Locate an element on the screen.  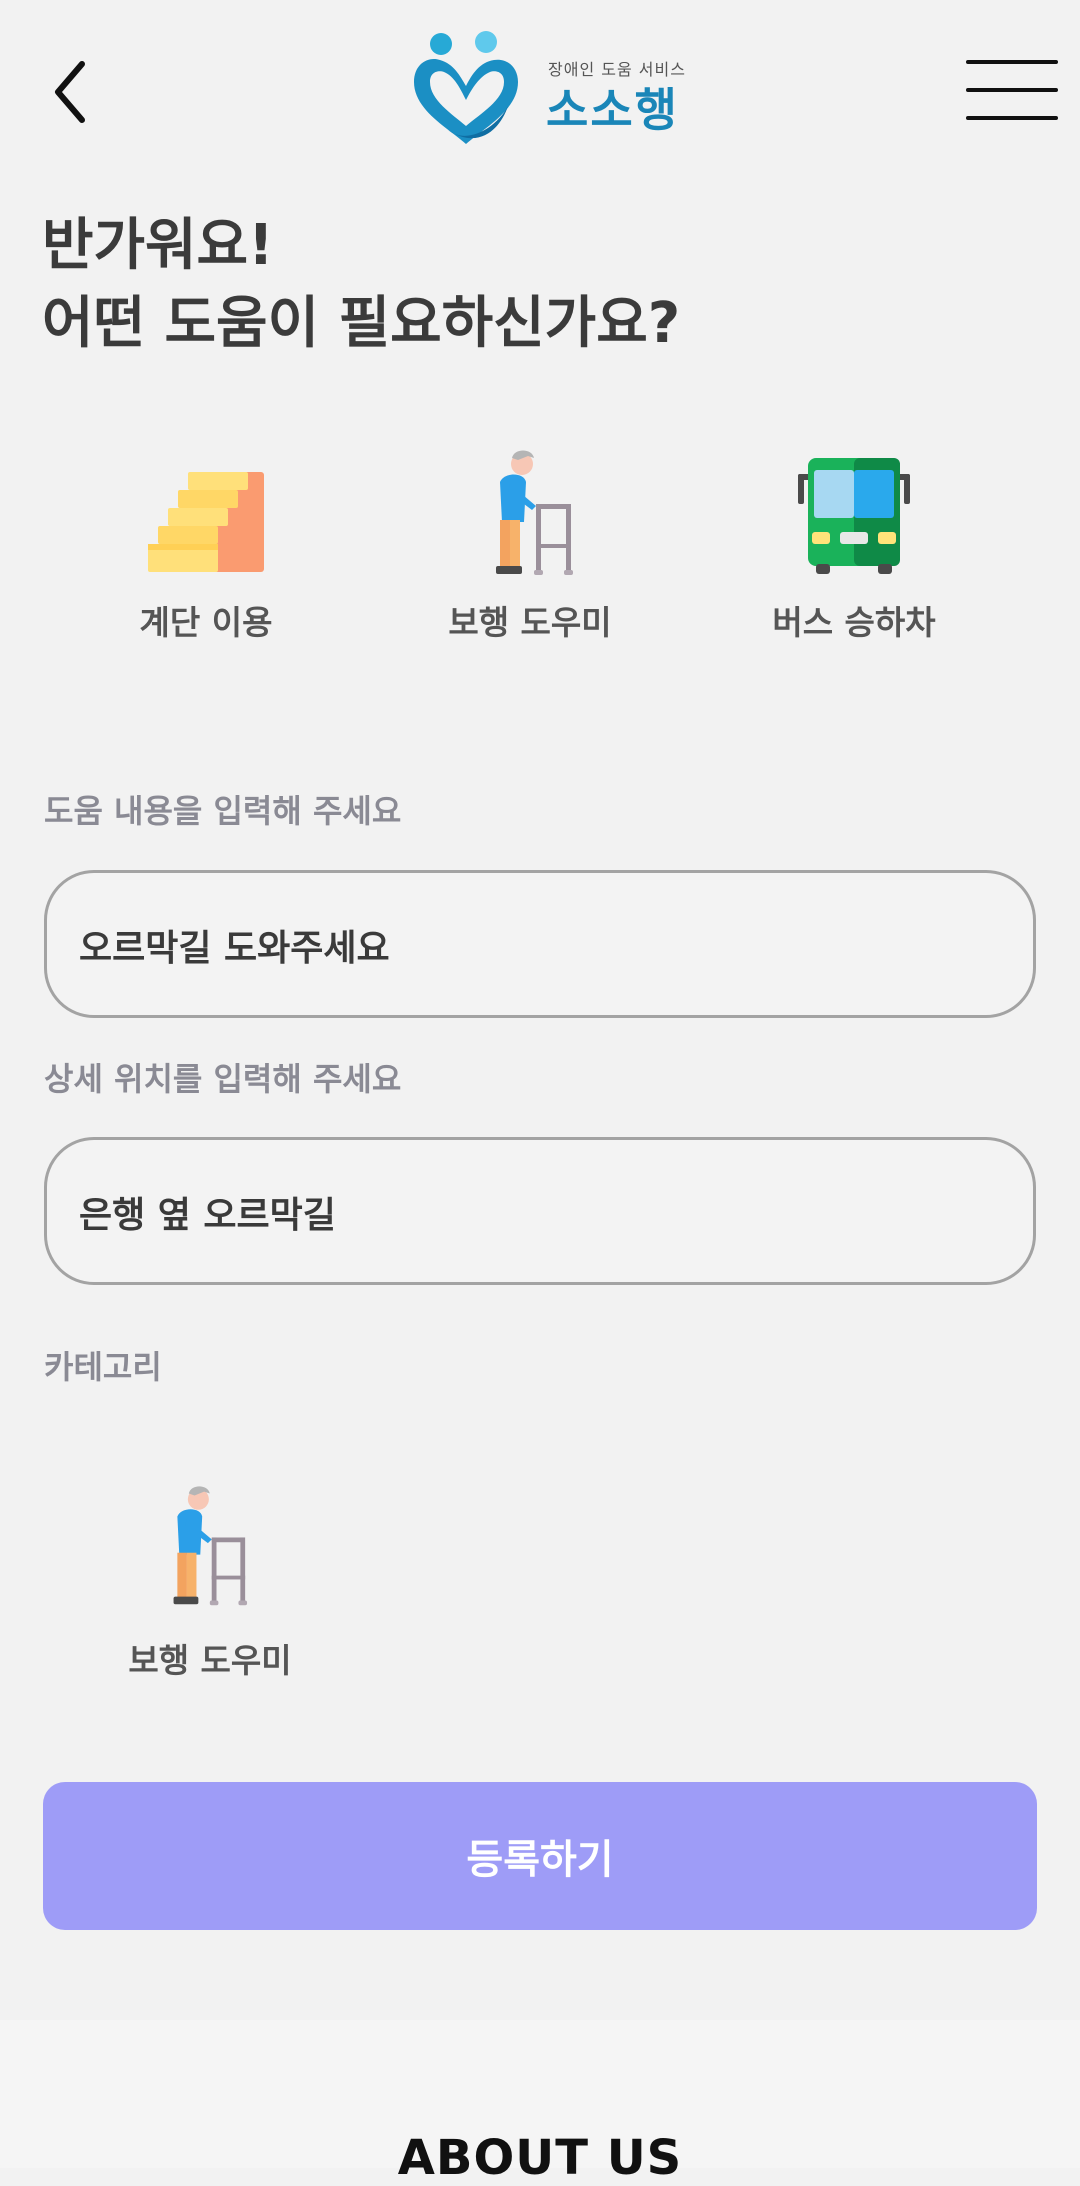
help-content-label: 도움 내용을 입력해 주세요 is located at coordinates (223, 811).